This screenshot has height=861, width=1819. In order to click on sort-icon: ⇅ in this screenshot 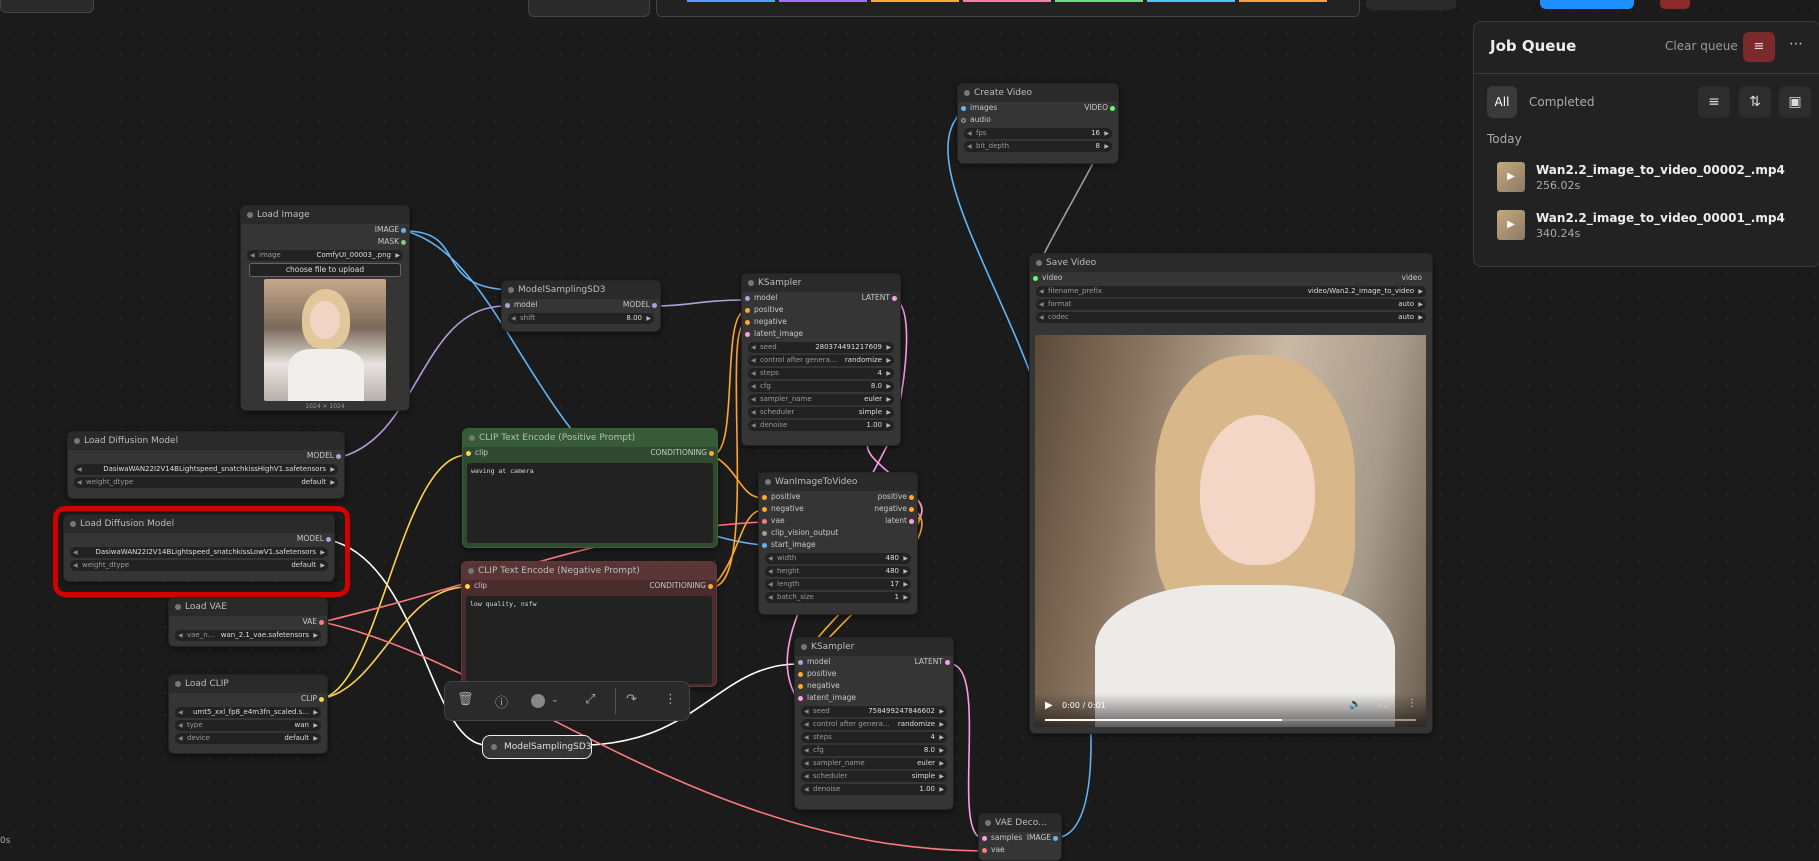, I will do `click(1755, 102)`.